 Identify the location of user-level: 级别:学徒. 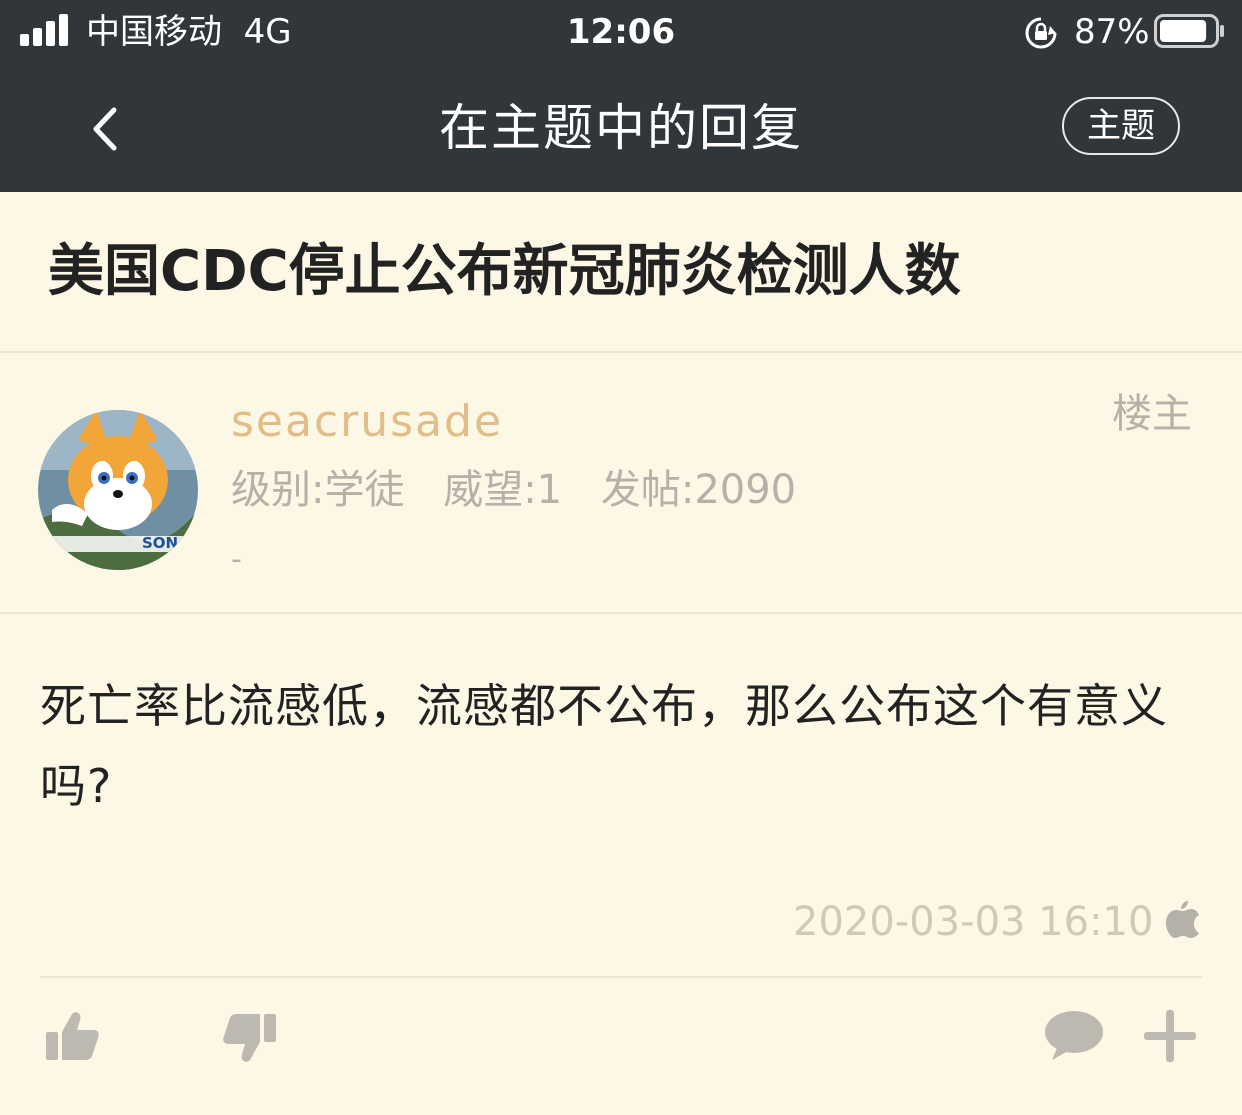
(318, 490).